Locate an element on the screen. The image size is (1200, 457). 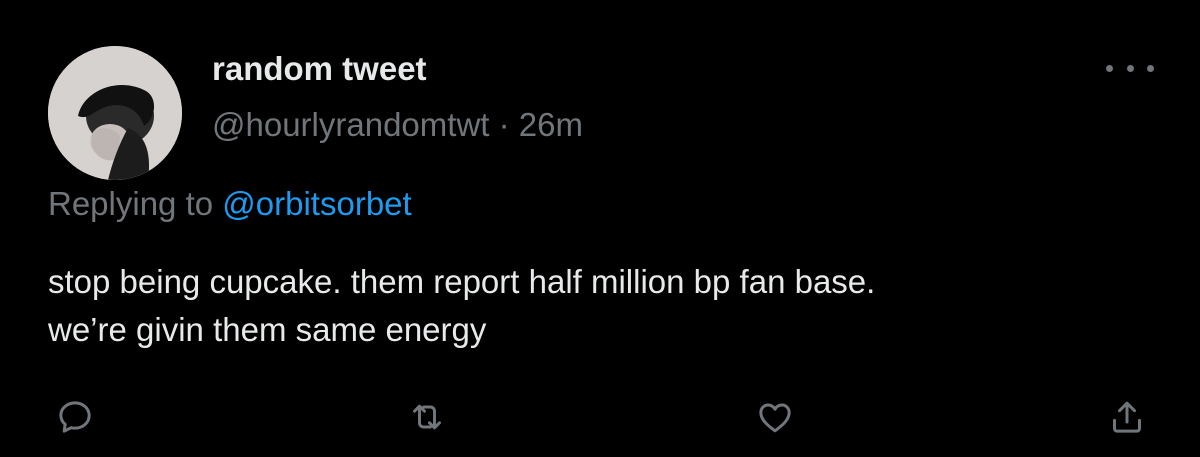
replying-to: Replying to @orbitsorbet is located at coordinates (230, 204).